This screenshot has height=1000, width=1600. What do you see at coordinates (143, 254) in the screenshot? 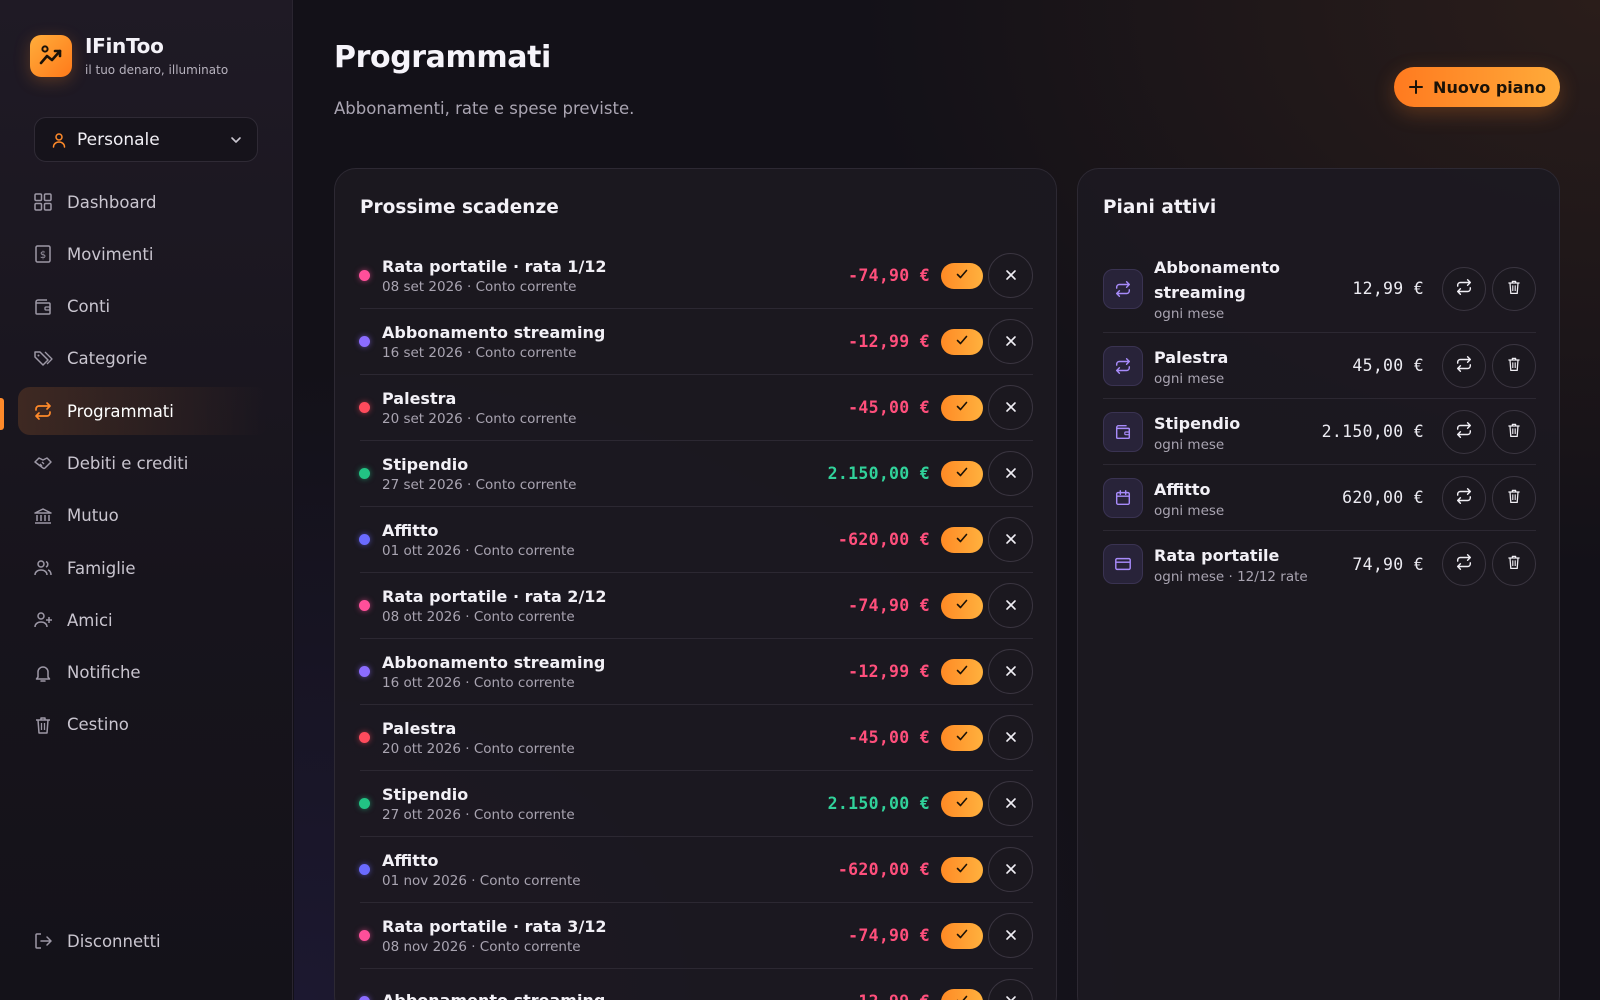
I see `nav-item-movimenti: $ Movimenti` at bounding box center [143, 254].